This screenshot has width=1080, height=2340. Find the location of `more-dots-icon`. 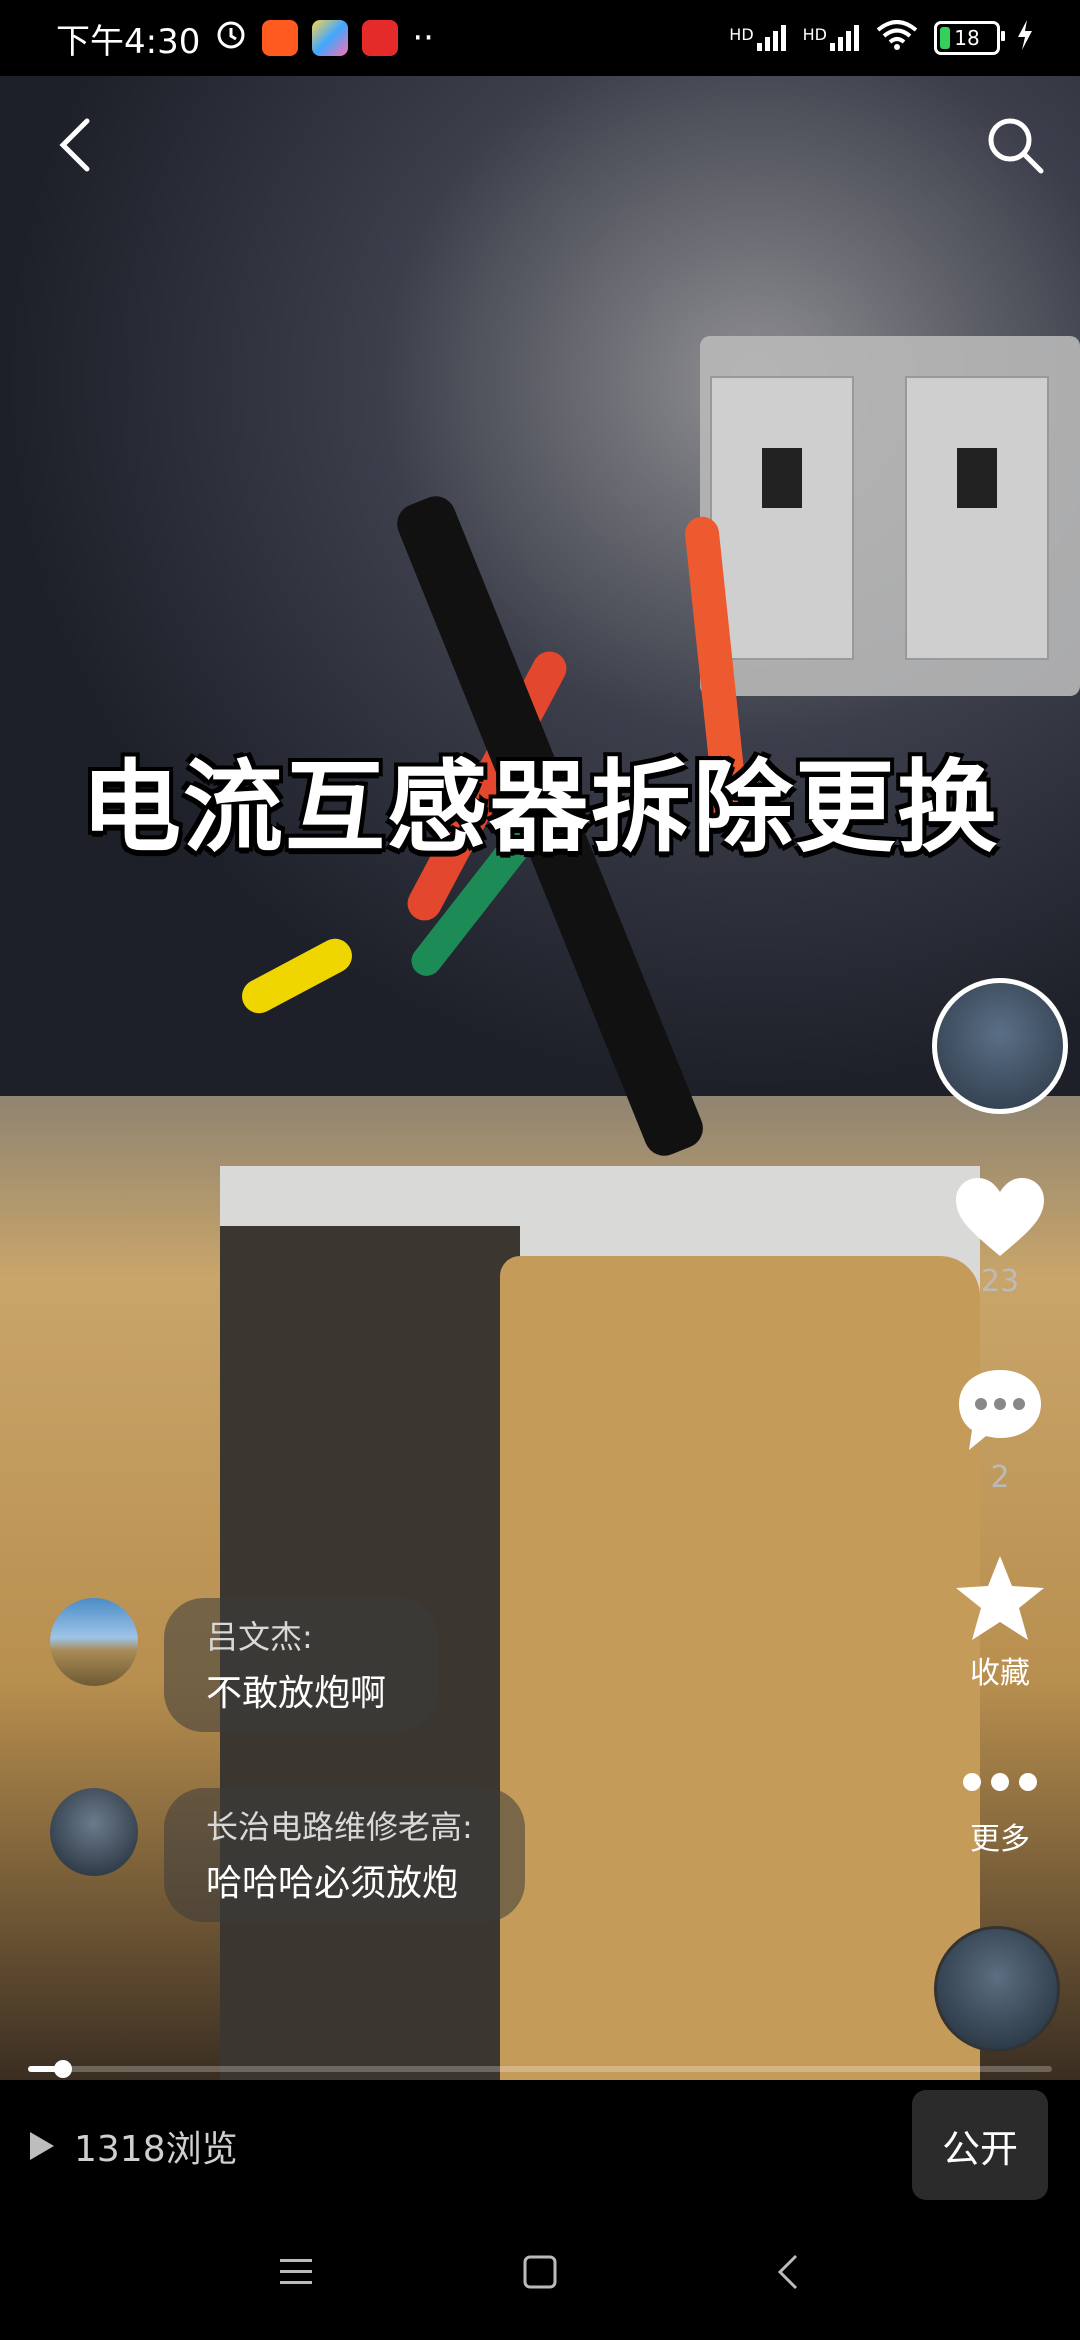

more-dots-icon is located at coordinates (1000, 1782).